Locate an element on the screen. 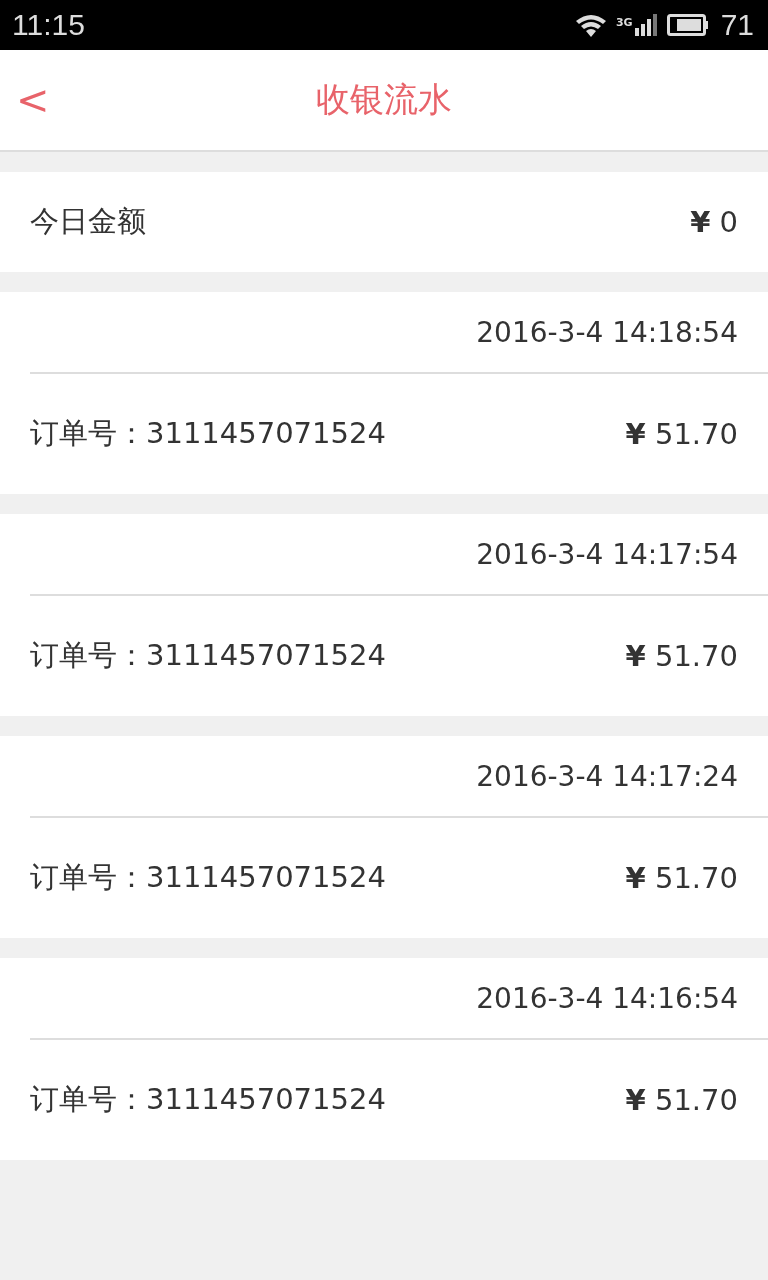 The image size is (768, 1280). battery-icon is located at coordinates (687, 25).